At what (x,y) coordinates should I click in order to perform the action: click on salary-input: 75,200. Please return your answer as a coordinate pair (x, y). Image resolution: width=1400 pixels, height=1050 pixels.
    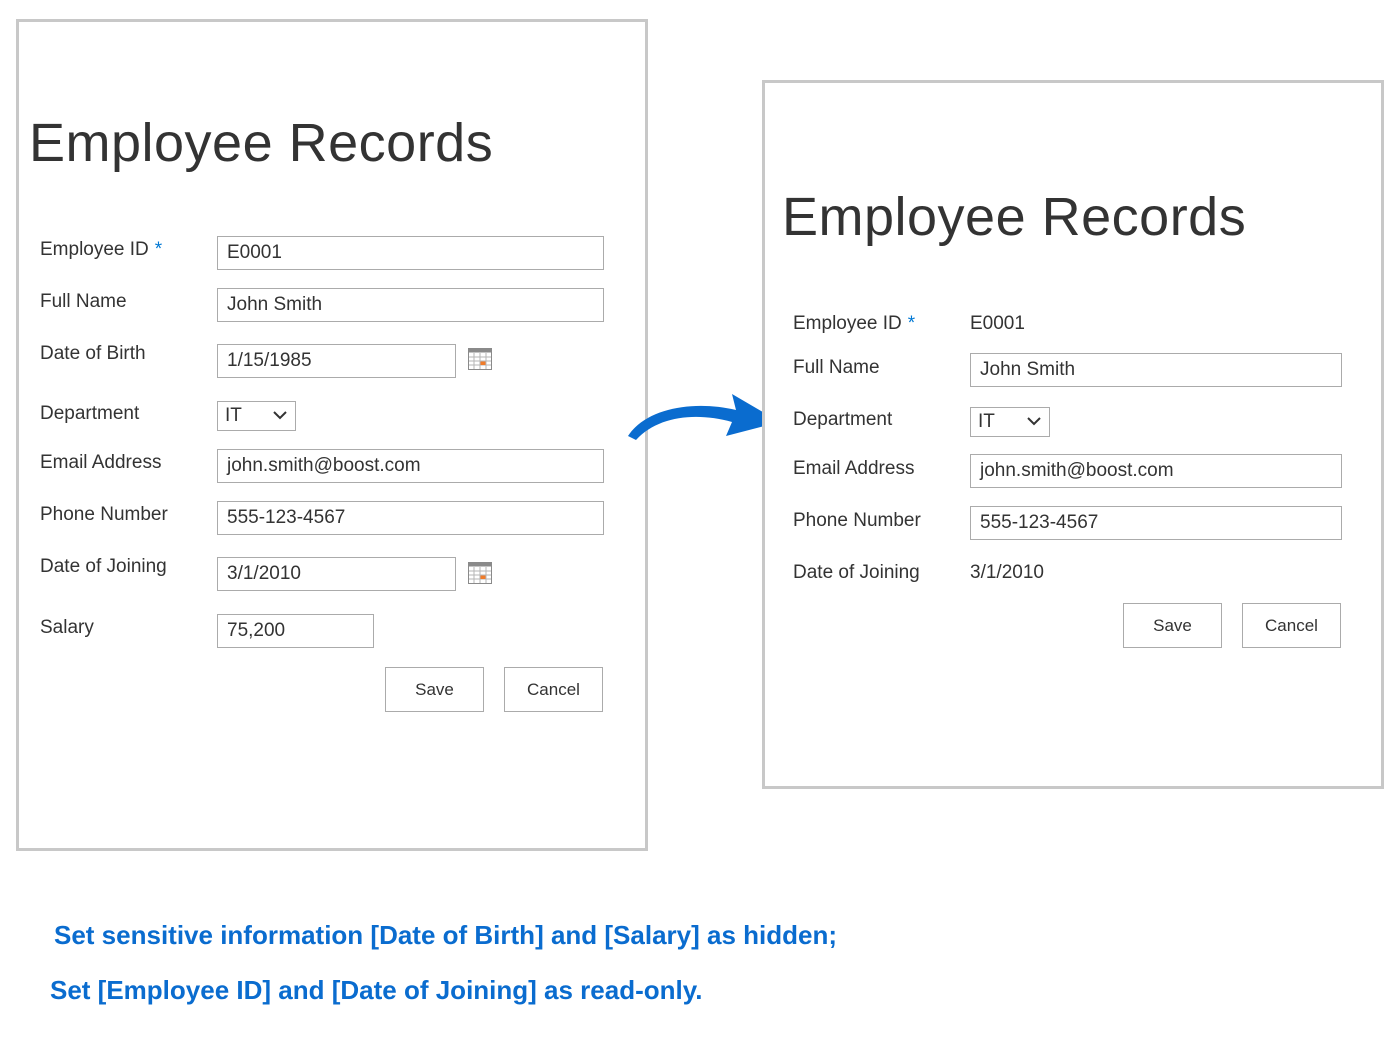
    Looking at the image, I should click on (295, 631).